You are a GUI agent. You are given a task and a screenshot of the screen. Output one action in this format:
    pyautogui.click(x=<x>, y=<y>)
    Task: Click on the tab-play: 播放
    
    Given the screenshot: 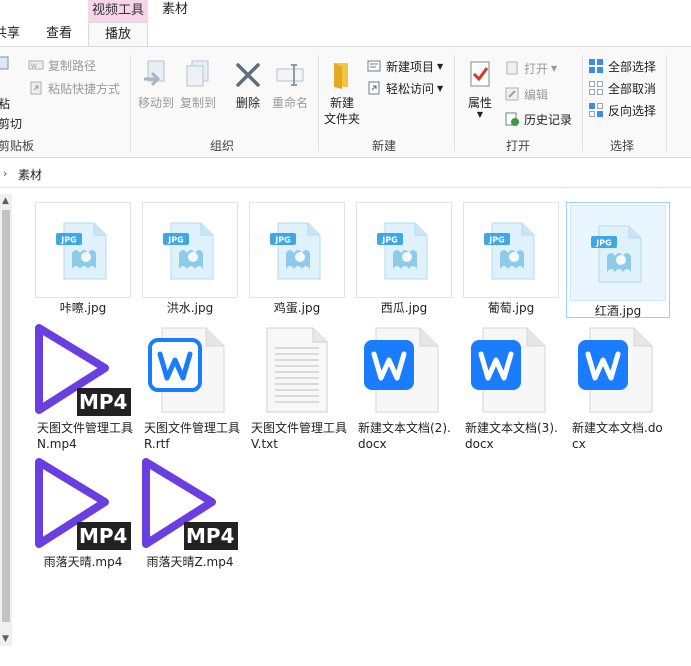 What is the action you would take?
    pyautogui.click(x=118, y=34)
    